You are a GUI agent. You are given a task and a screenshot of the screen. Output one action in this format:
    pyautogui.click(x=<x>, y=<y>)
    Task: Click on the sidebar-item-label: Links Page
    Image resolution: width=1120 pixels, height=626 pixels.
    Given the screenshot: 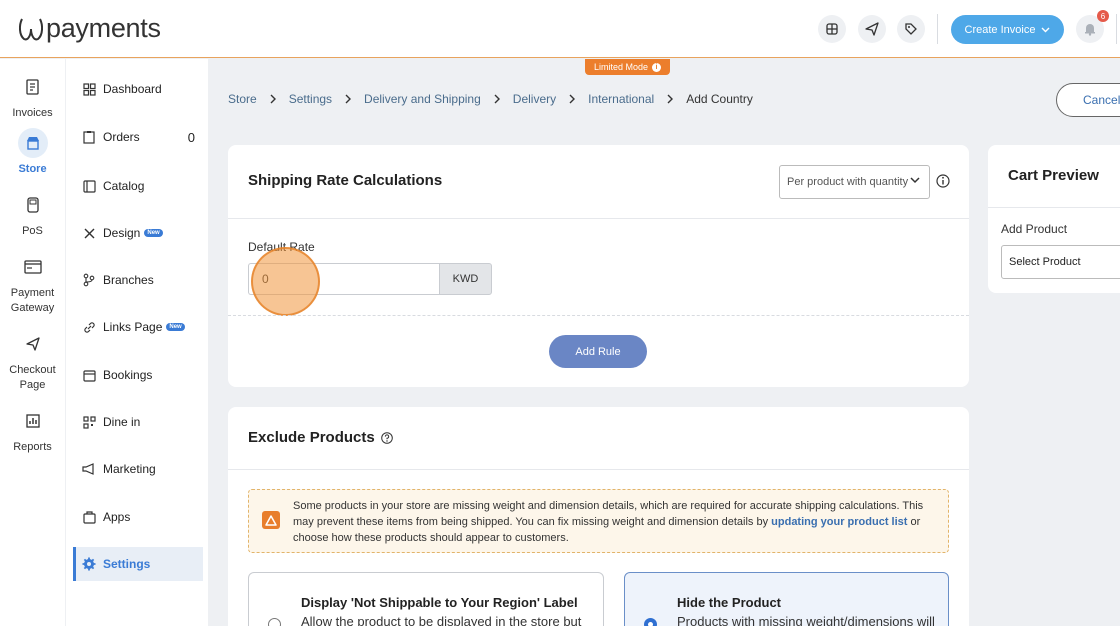 What is the action you would take?
    pyautogui.click(x=133, y=327)
    